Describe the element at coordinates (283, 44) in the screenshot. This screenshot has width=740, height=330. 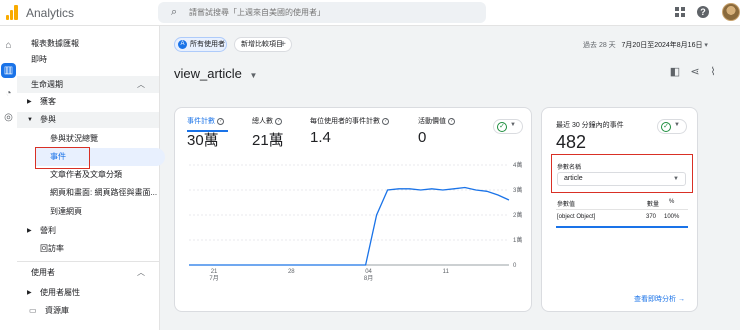
I see `plus-icon: +` at that location.